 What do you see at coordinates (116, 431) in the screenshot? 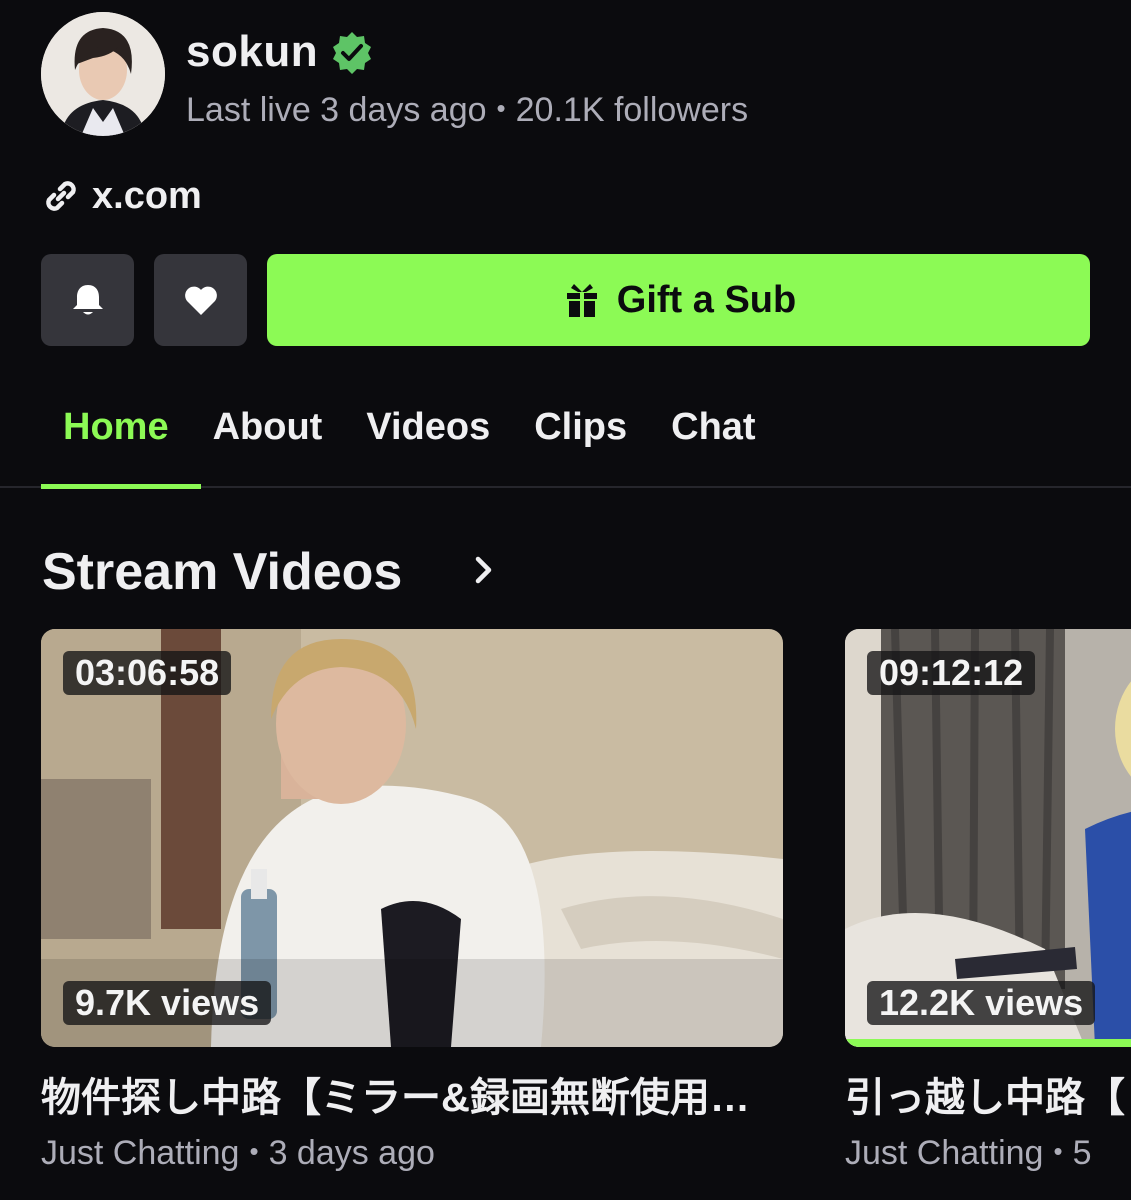
I see `tab-home: Home` at bounding box center [116, 431].